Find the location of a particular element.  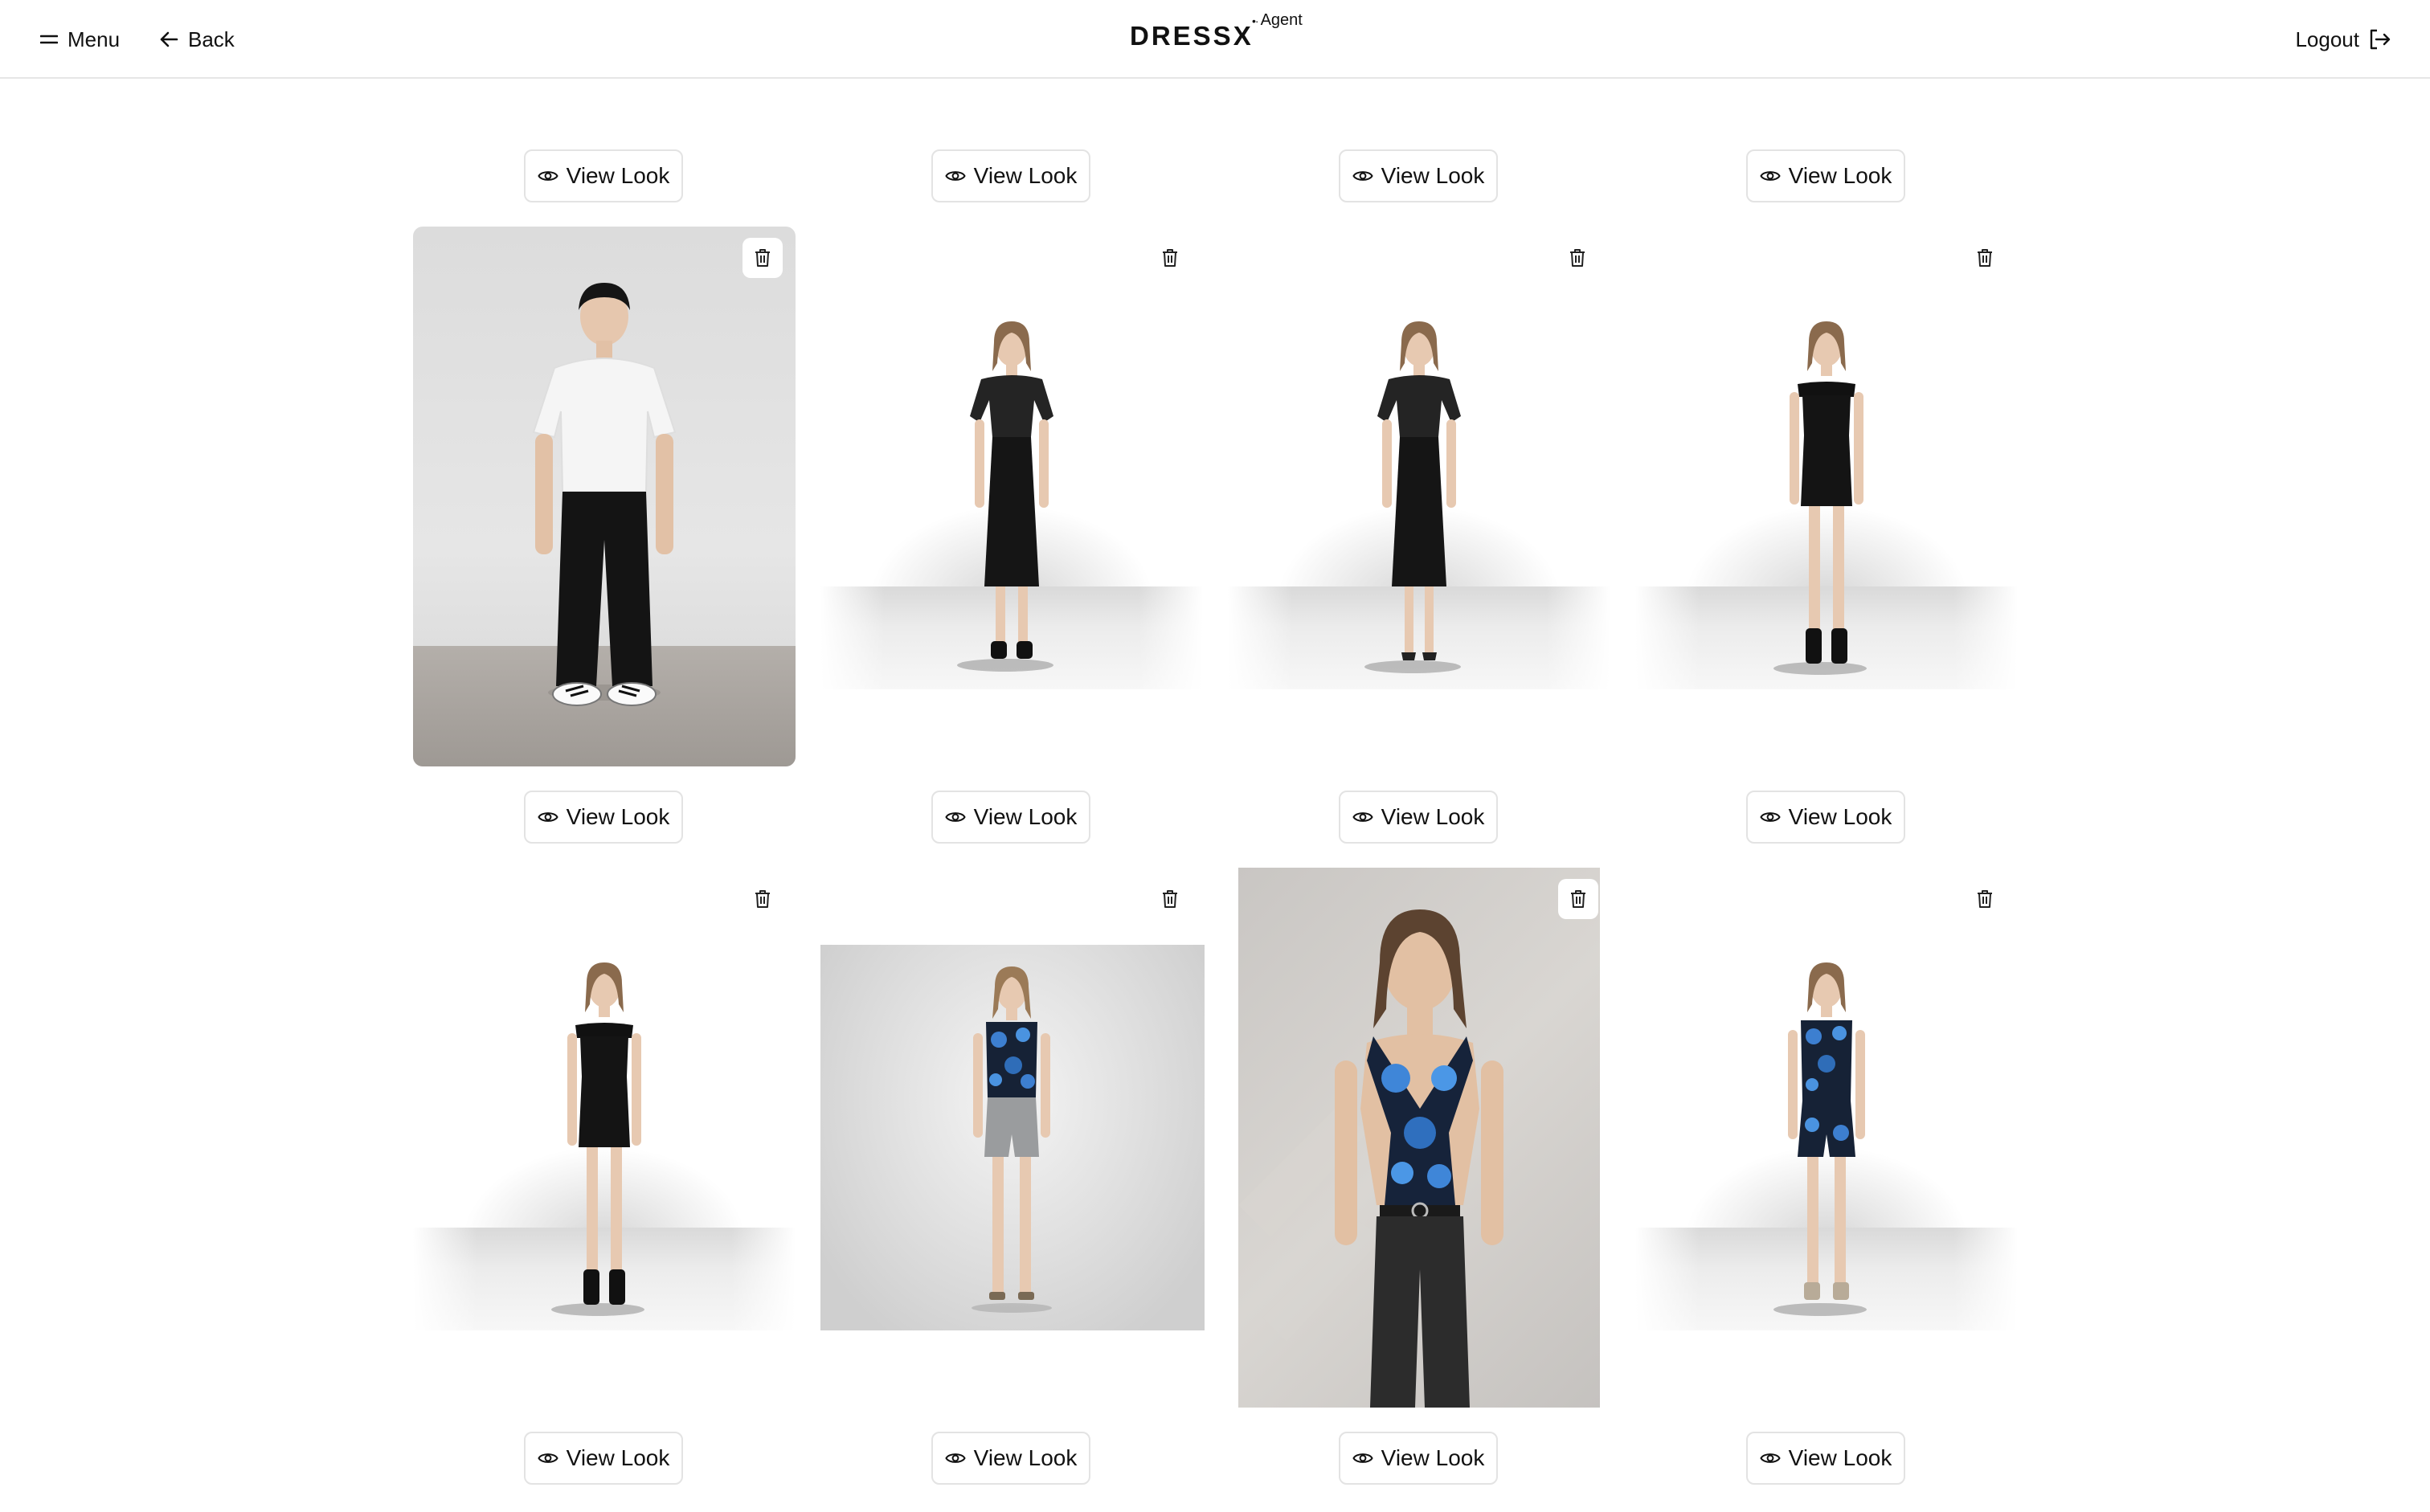

logo-superscript-label: Agent is located at coordinates (1281, 20).